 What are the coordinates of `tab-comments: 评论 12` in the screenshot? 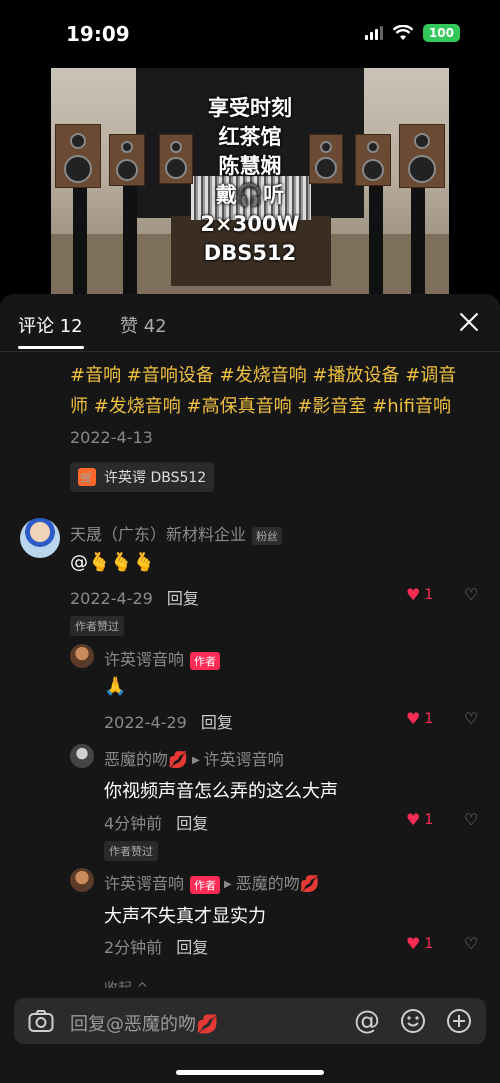 It's located at (50, 325).